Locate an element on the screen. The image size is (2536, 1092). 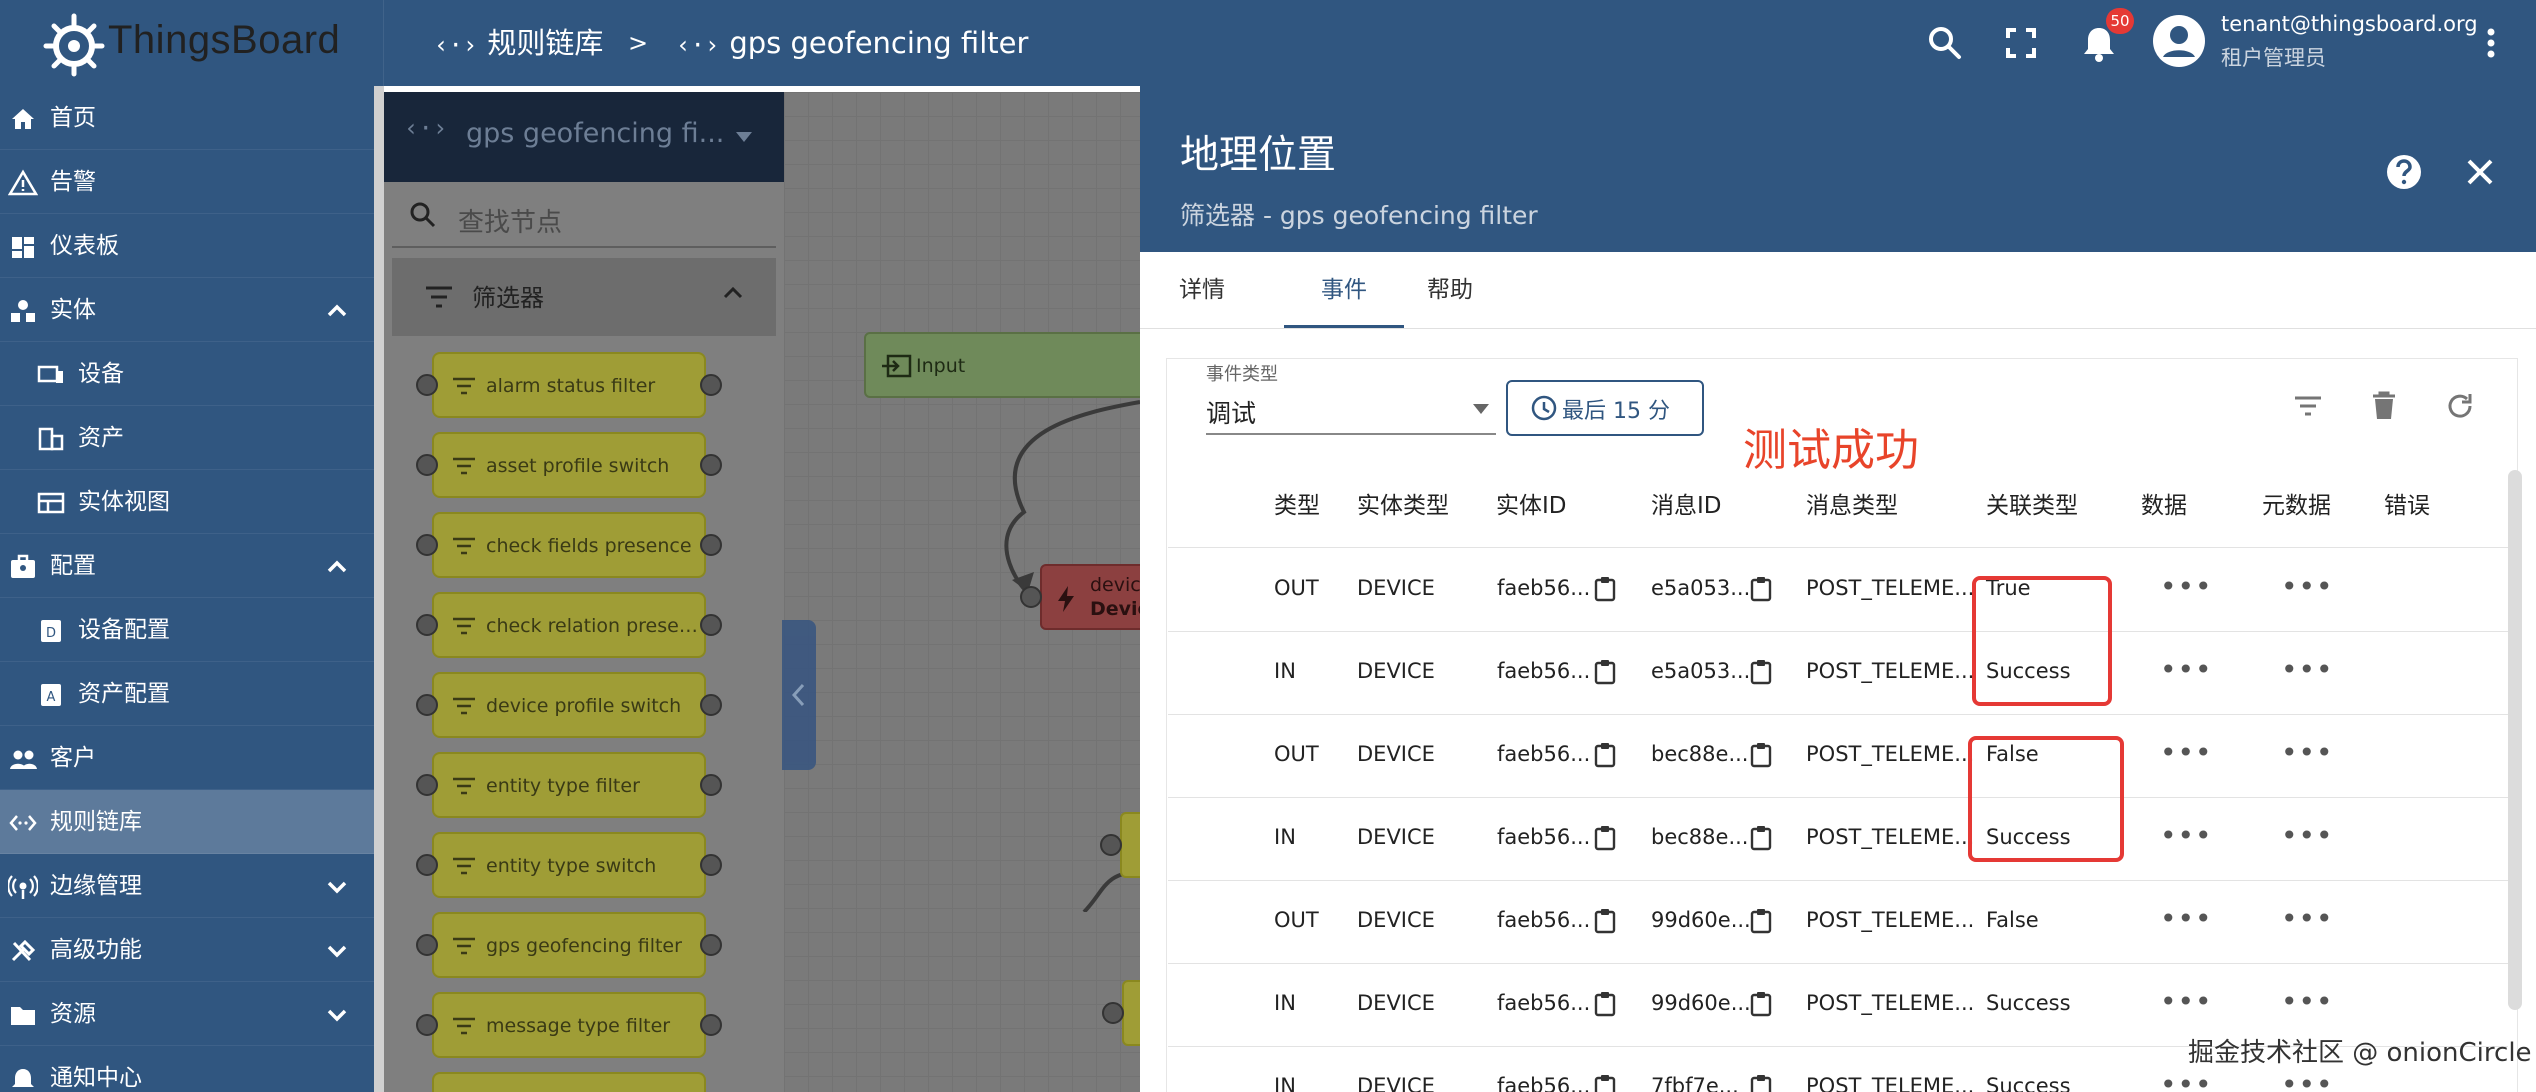
fullscreen-icon is located at coordinates (2021, 43).